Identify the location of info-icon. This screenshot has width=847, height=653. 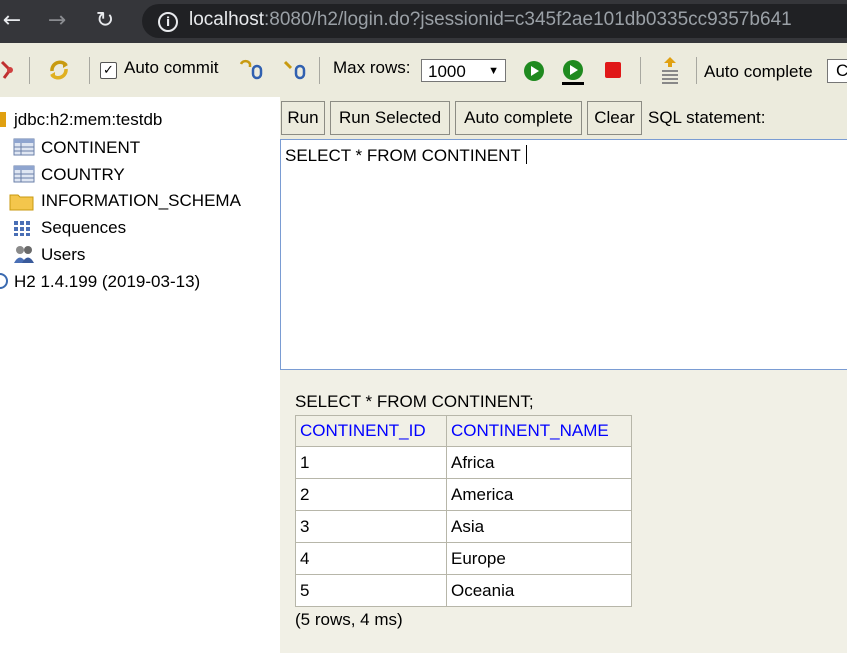
(4, 281).